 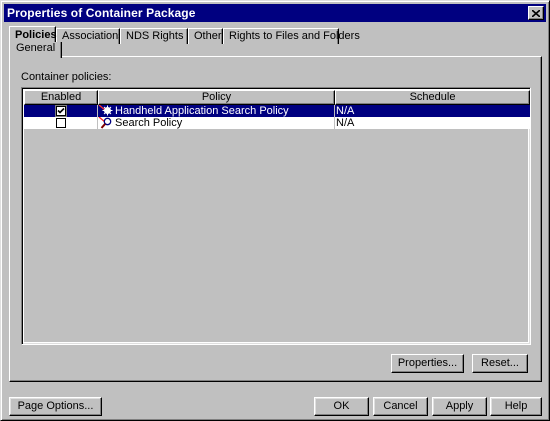 I want to click on list-header: Enabled Policy Schedule, so click(x=277, y=97).